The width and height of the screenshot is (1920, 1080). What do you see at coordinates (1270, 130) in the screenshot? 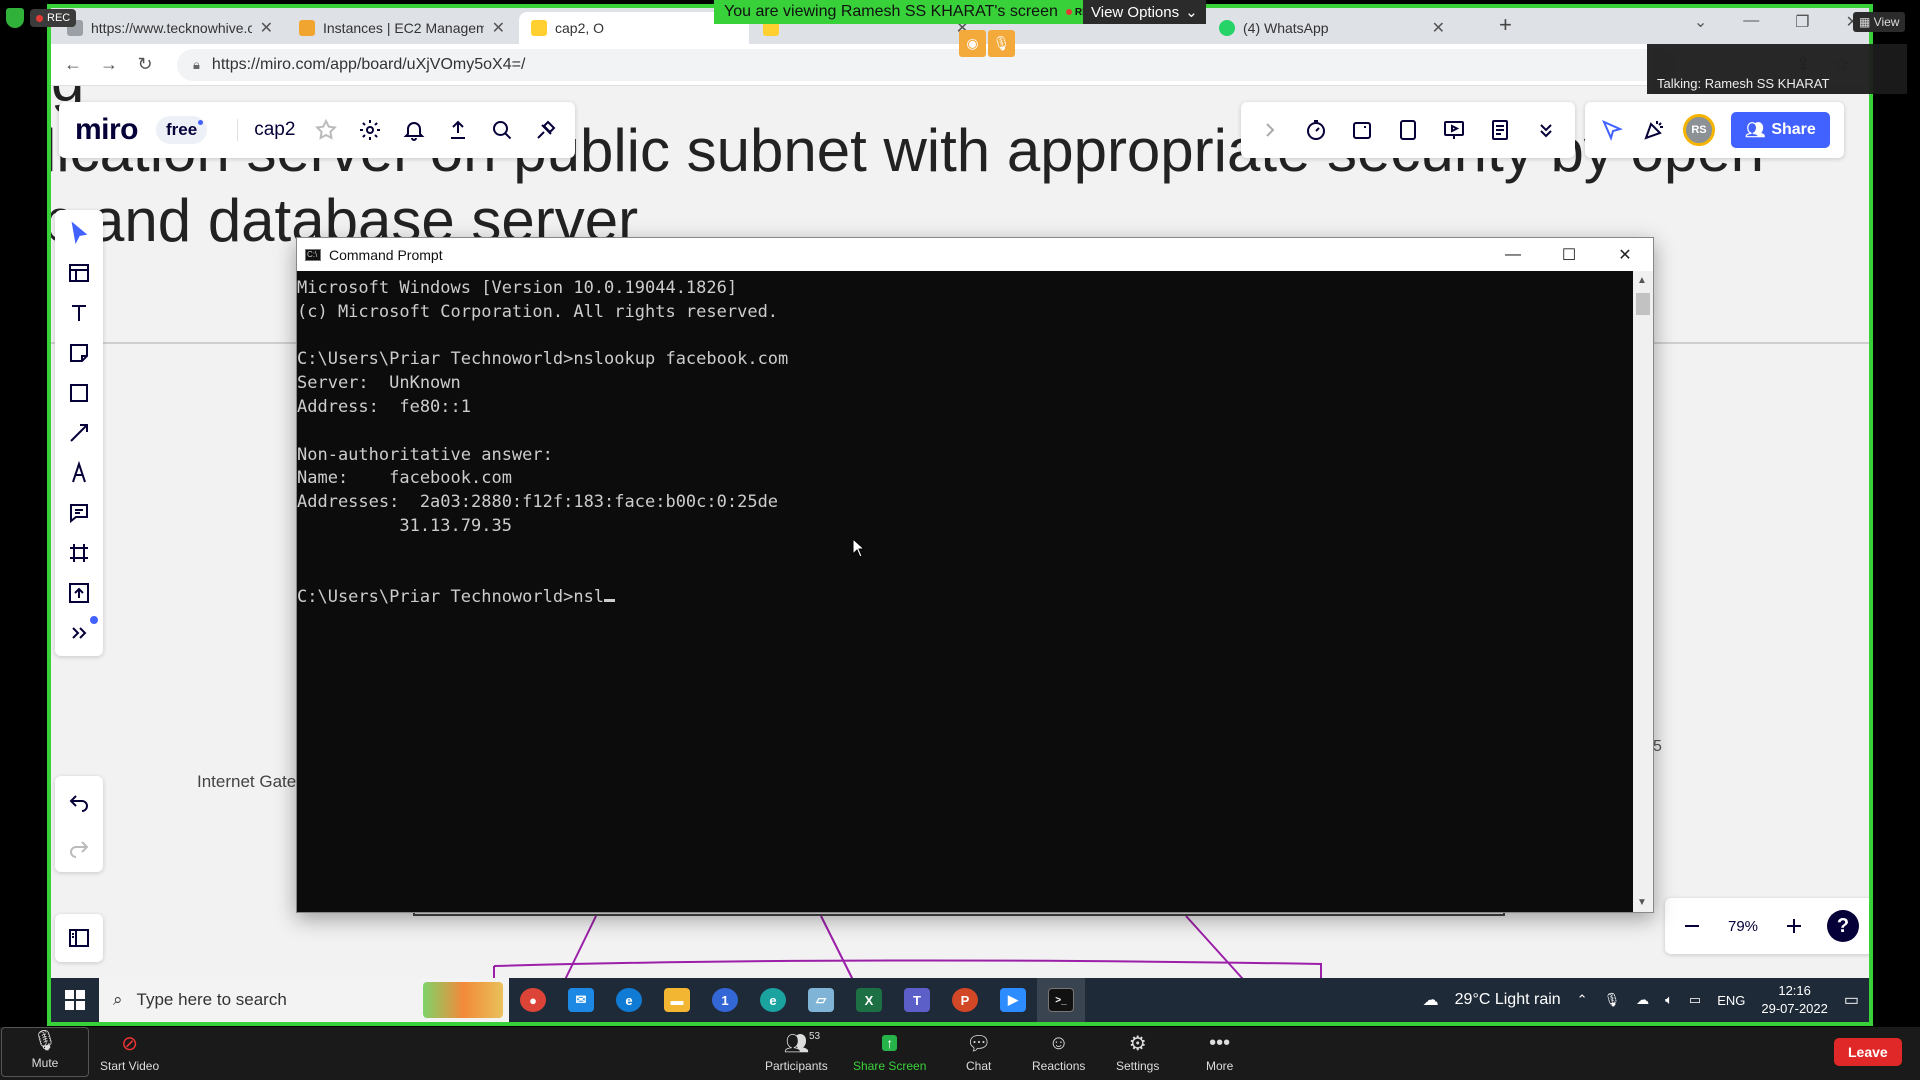
I see `chevron-right-icon` at bounding box center [1270, 130].